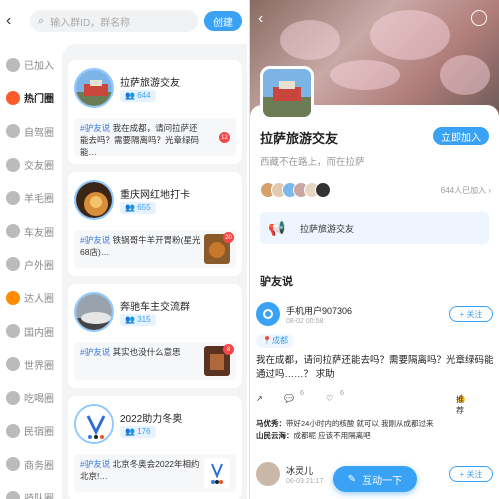 Image resolution: width=499 pixels, height=499 pixels. Describe the element at coordinates (39, 67) in the screenshot. I see `sidebar-item-label: 已加入` at that location.